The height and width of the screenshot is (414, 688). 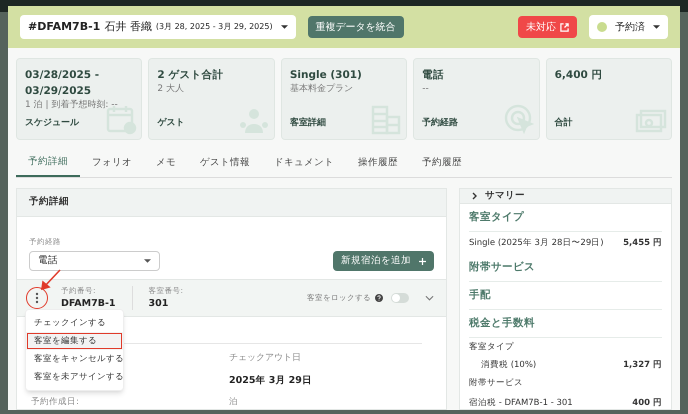 What do you see at coordinates (474, 196) in the screenshot?
I see `chevron-right-icon` at bounding box center [474, 196].